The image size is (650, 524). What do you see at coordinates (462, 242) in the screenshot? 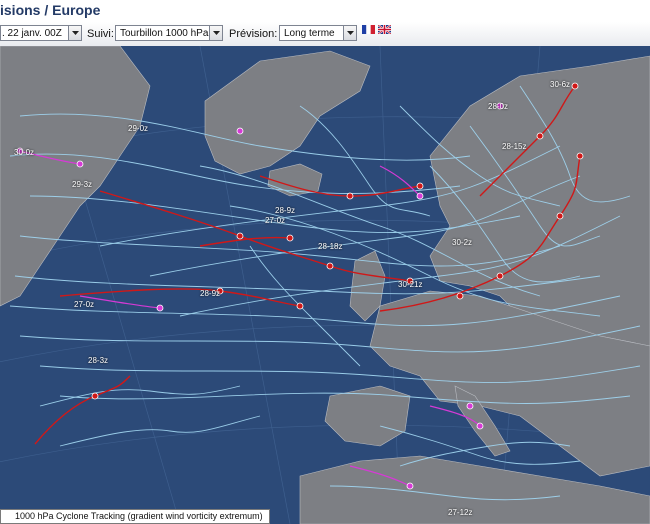
I see `track-label: 30-2z` at bounding box center [462, 242].